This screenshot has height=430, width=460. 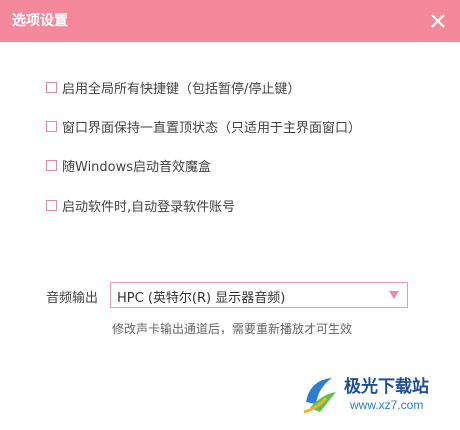 What do you see at coordinates (201, 298) in the screenshot?
I see `audio-output-value: HPC (英特尔(R) 显示器音频)` at bounding box center [201, 298].